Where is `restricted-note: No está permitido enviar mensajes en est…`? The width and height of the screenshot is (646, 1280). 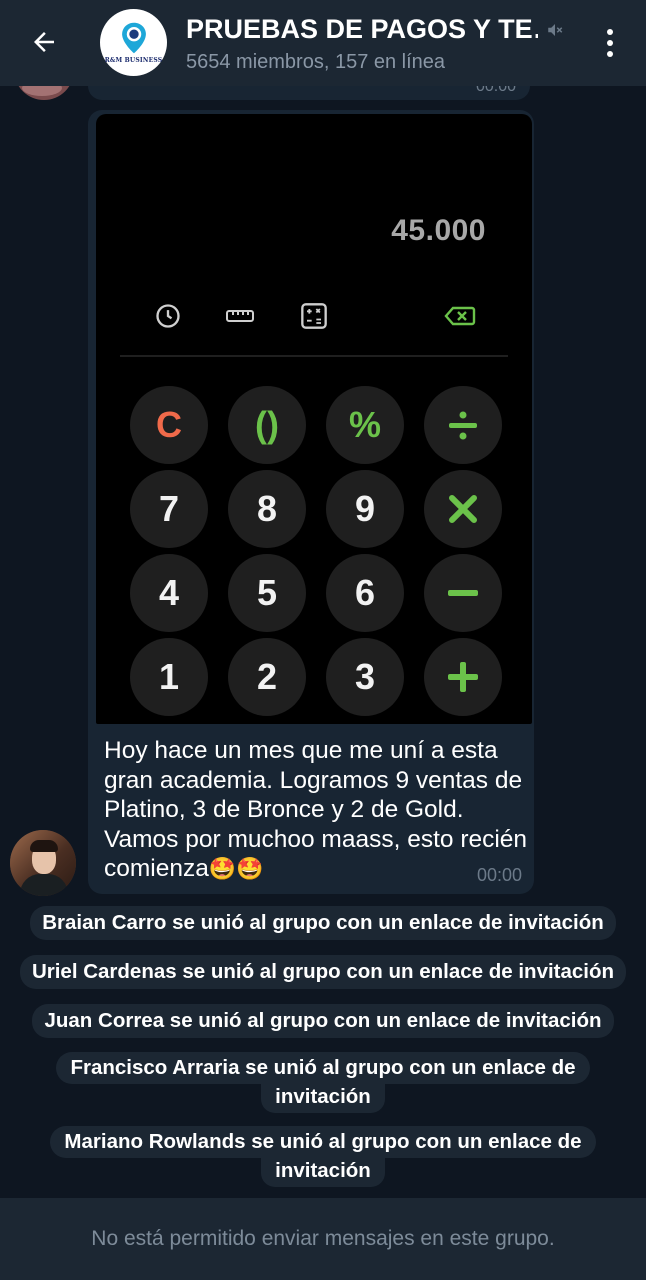
restricted-note: No está permitido enviar mensajes en est… is located at coordinates (323, 1238).